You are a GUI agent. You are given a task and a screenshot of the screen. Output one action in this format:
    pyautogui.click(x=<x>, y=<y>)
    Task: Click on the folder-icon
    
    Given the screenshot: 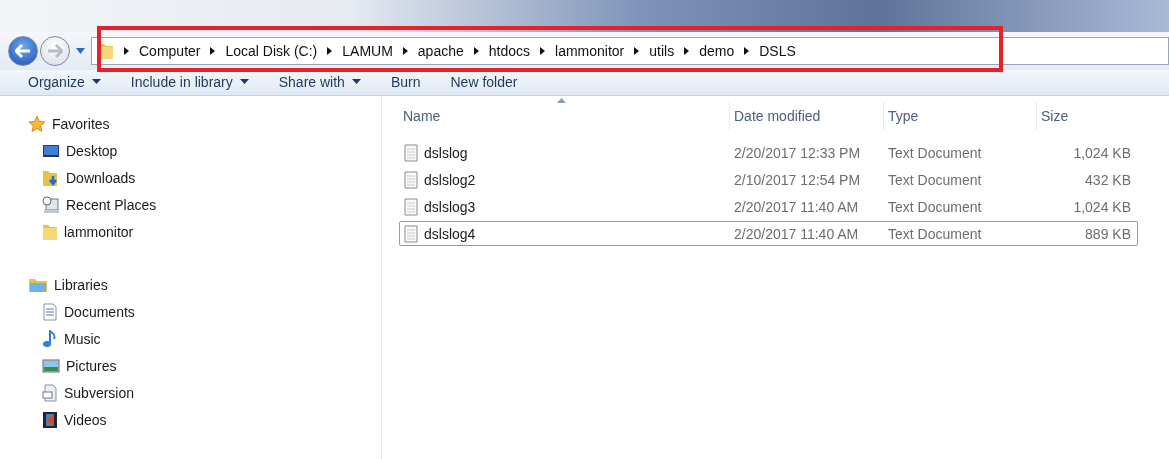 What is the action you would take?
    pyautogui.click(x=50, y=231)
    